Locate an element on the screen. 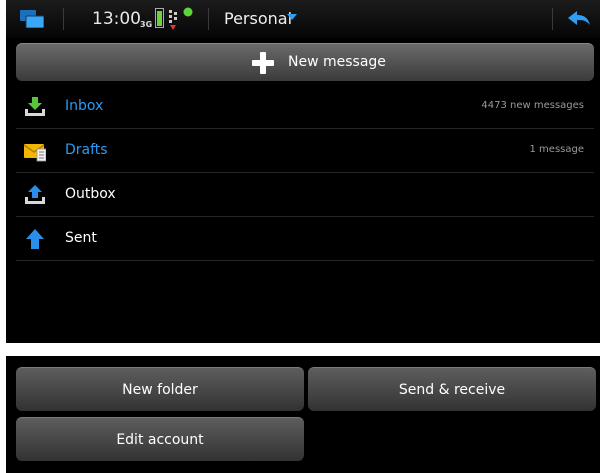 This screenshot has height=473, width=600. folder-item-outbox: Outbox is located at coordinates (305, 195).